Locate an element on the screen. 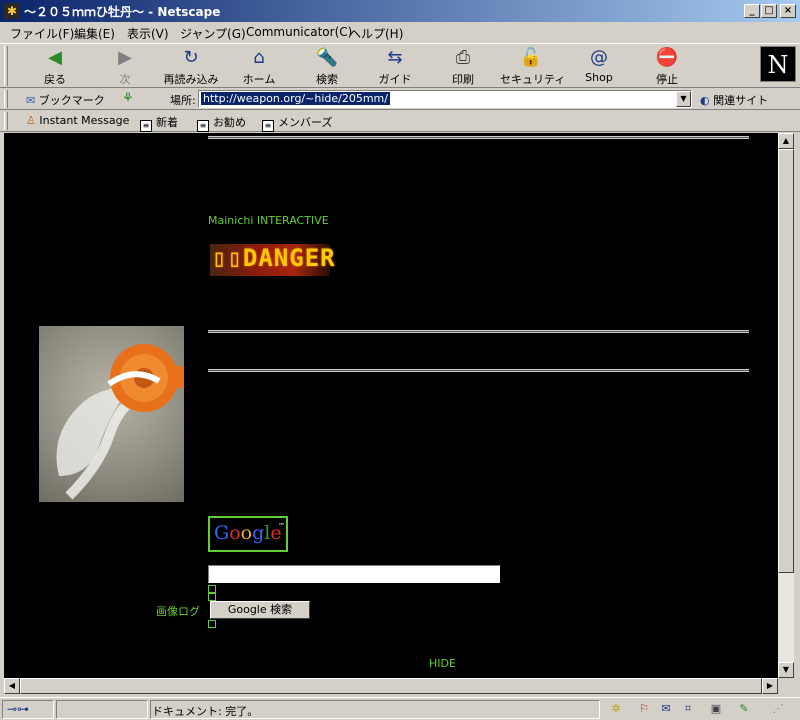 Image resolution: width=800 pixels, height=720 pixels. members-link: ≡ メンバーズ is located at coordinates (297, 123).